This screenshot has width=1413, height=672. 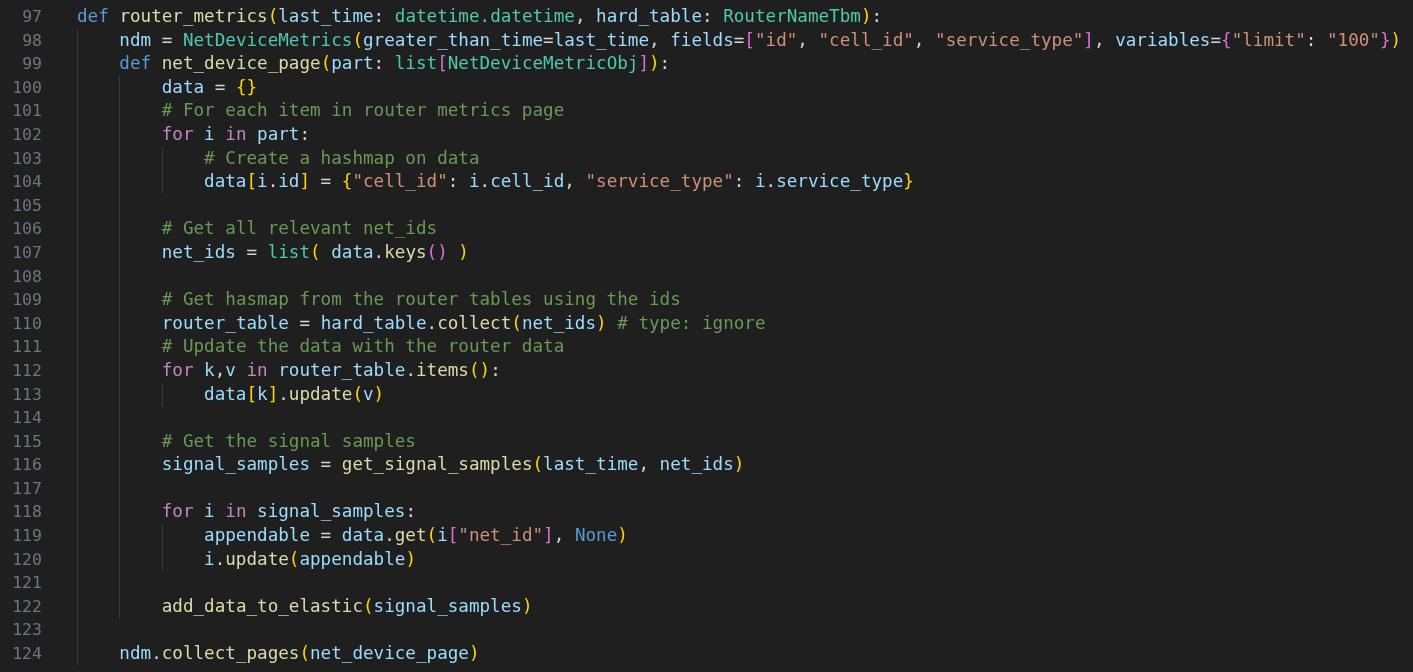 I want to click on line-number: 97, so click(x=31, y=17).